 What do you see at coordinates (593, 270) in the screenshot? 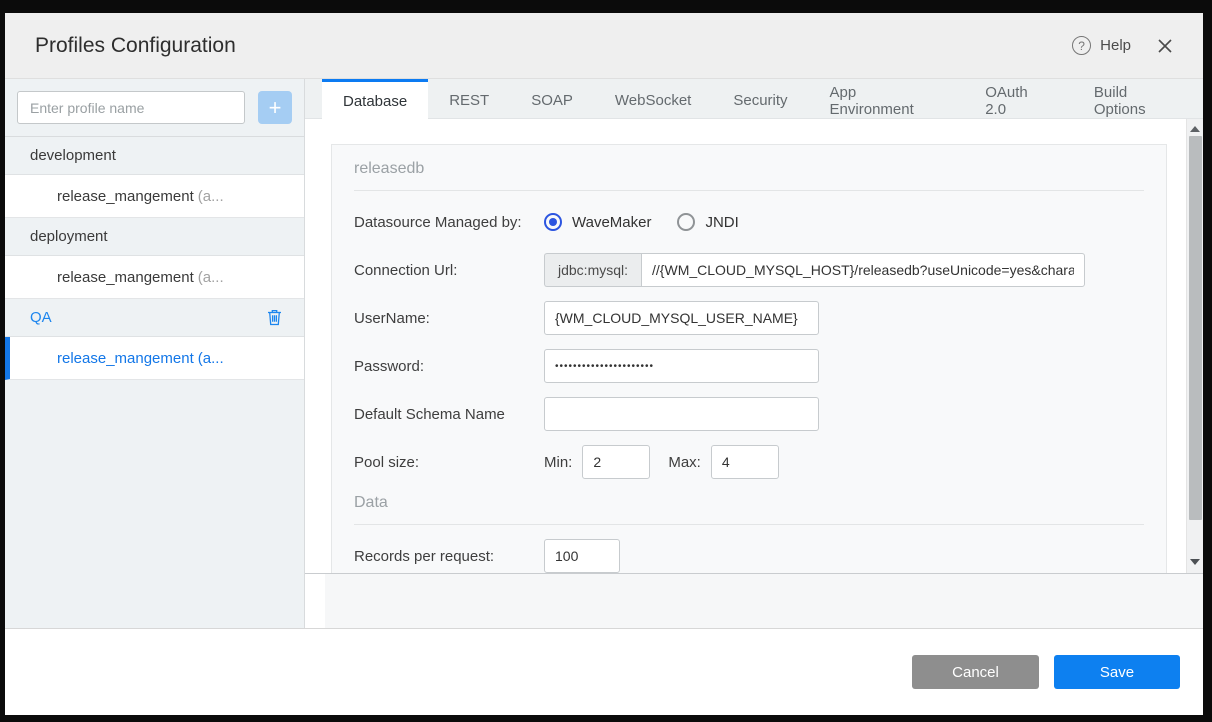
I see `jdbc-prefix: jdbc:mysql:` at bounding box center [593, 270].